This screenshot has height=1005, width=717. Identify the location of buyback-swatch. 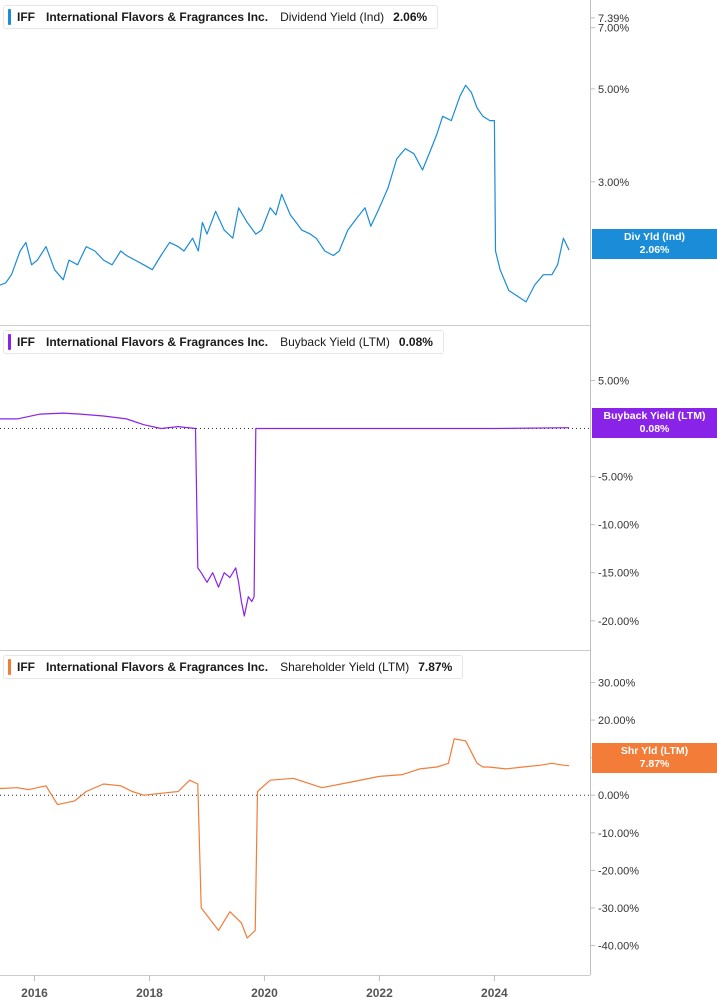
(9, 342).